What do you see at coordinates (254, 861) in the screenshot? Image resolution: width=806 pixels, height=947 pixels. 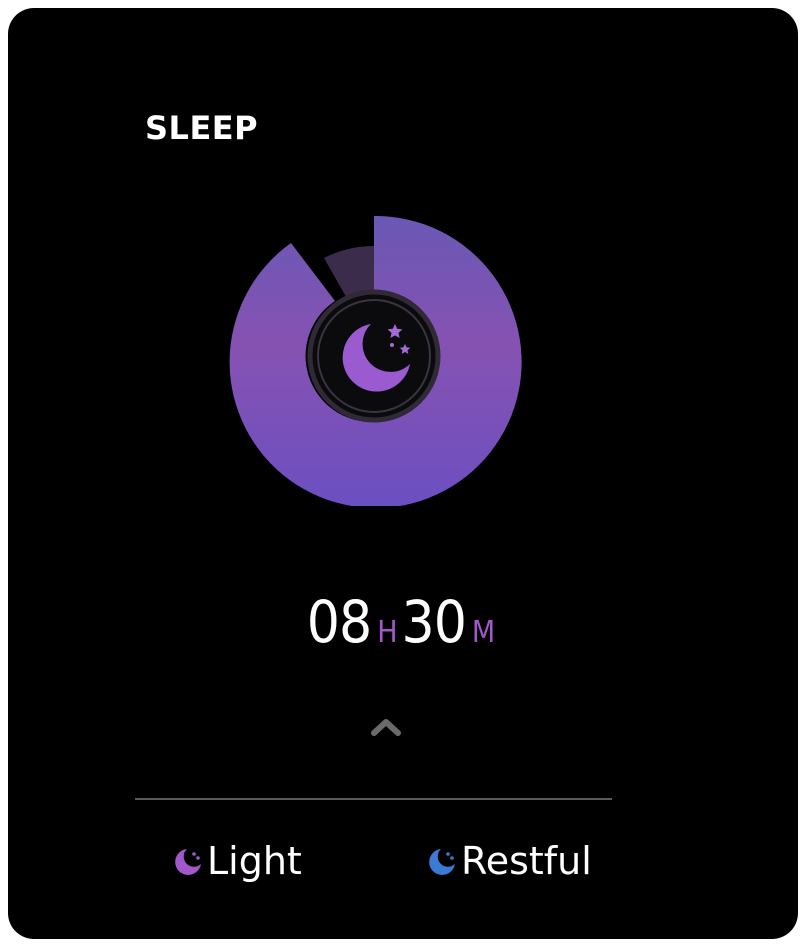 I see `legend-label-light: Light` at bounding box center [254, 861].